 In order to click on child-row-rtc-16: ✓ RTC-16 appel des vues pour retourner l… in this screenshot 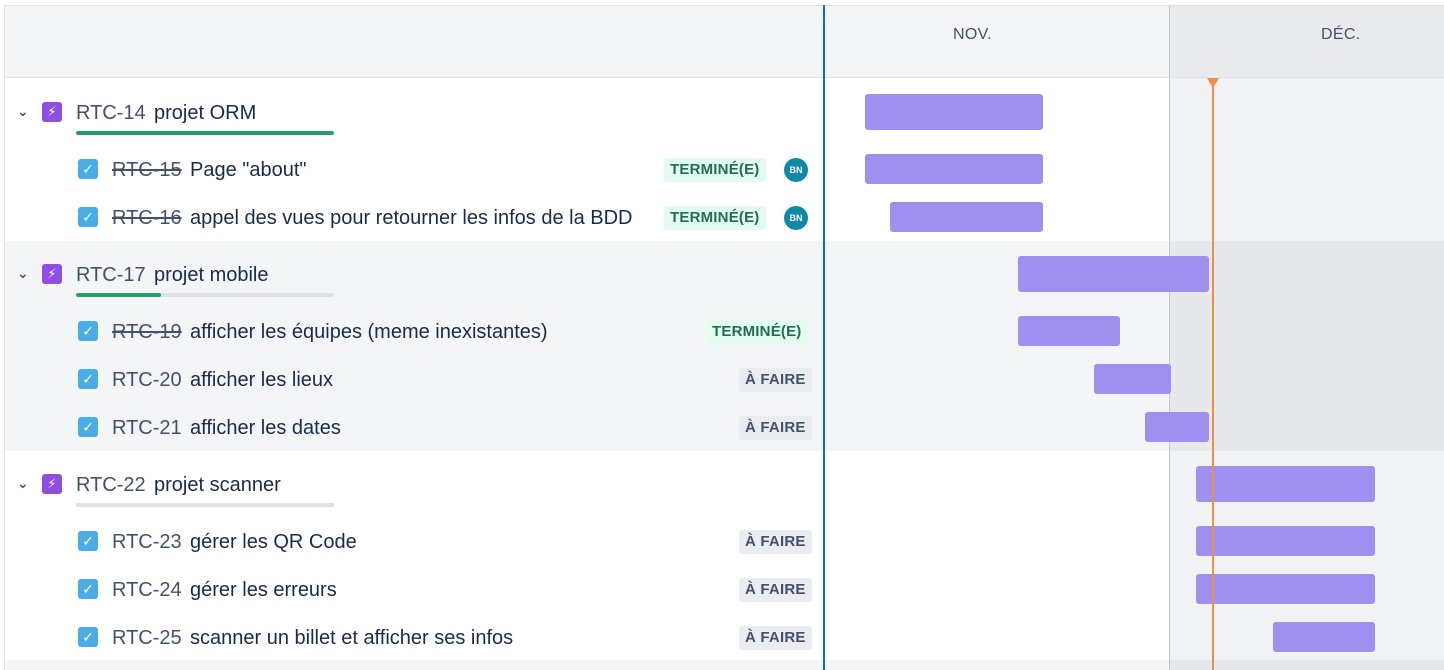, I will do `click(414, 218)`.